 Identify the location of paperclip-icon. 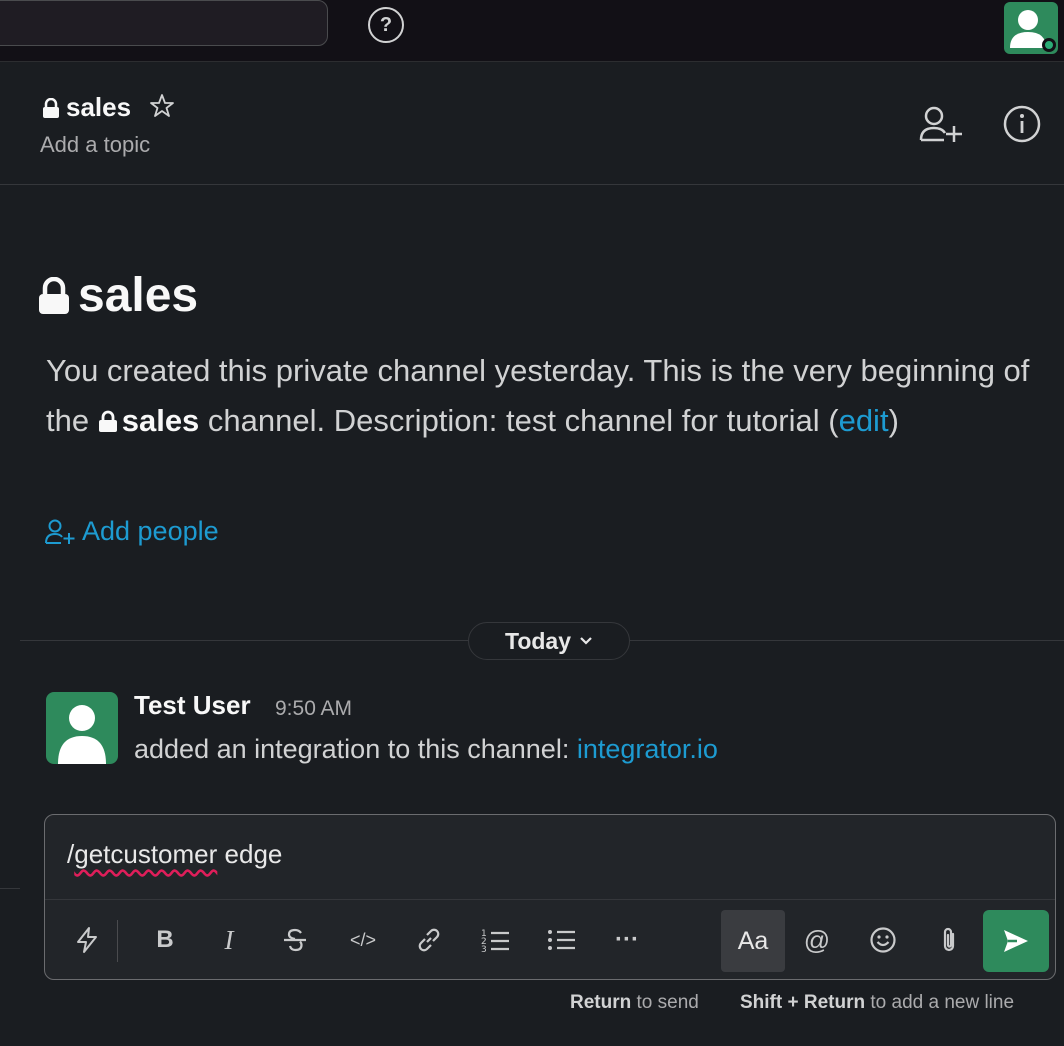
(949, 939).